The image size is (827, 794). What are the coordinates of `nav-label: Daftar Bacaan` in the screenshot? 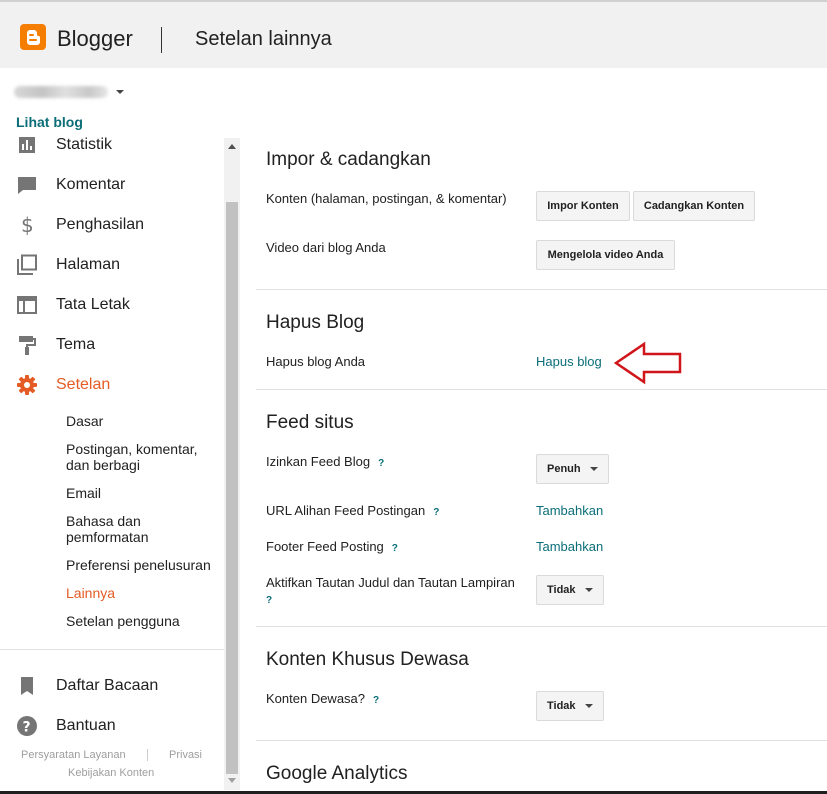 It's located at (107, 685).